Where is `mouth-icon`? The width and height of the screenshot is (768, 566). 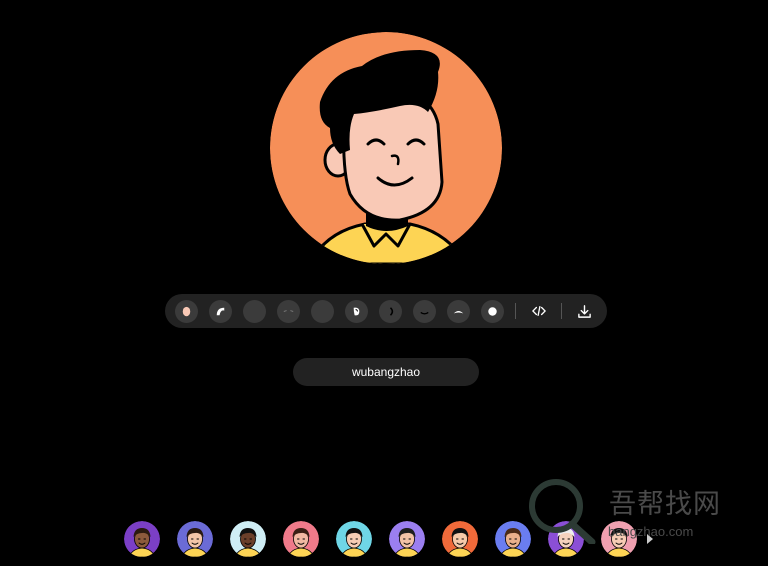 mouth-icon is located at coordinates (424, 312).